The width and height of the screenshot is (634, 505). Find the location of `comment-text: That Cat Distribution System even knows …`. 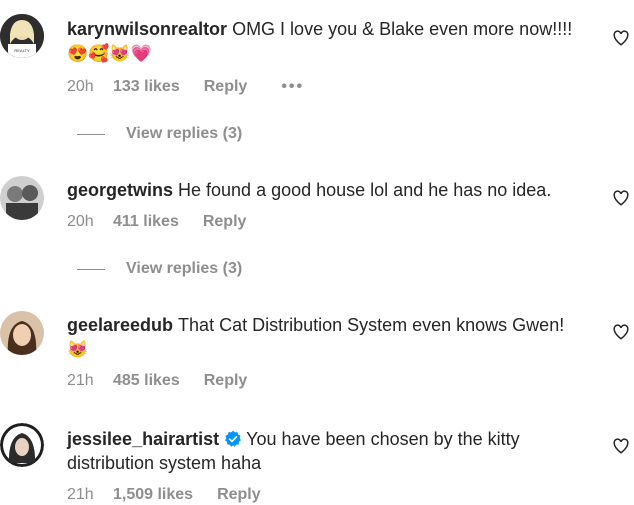

comment-text: That Cat Distribution System even knows … is located at coordinates (371, 325).